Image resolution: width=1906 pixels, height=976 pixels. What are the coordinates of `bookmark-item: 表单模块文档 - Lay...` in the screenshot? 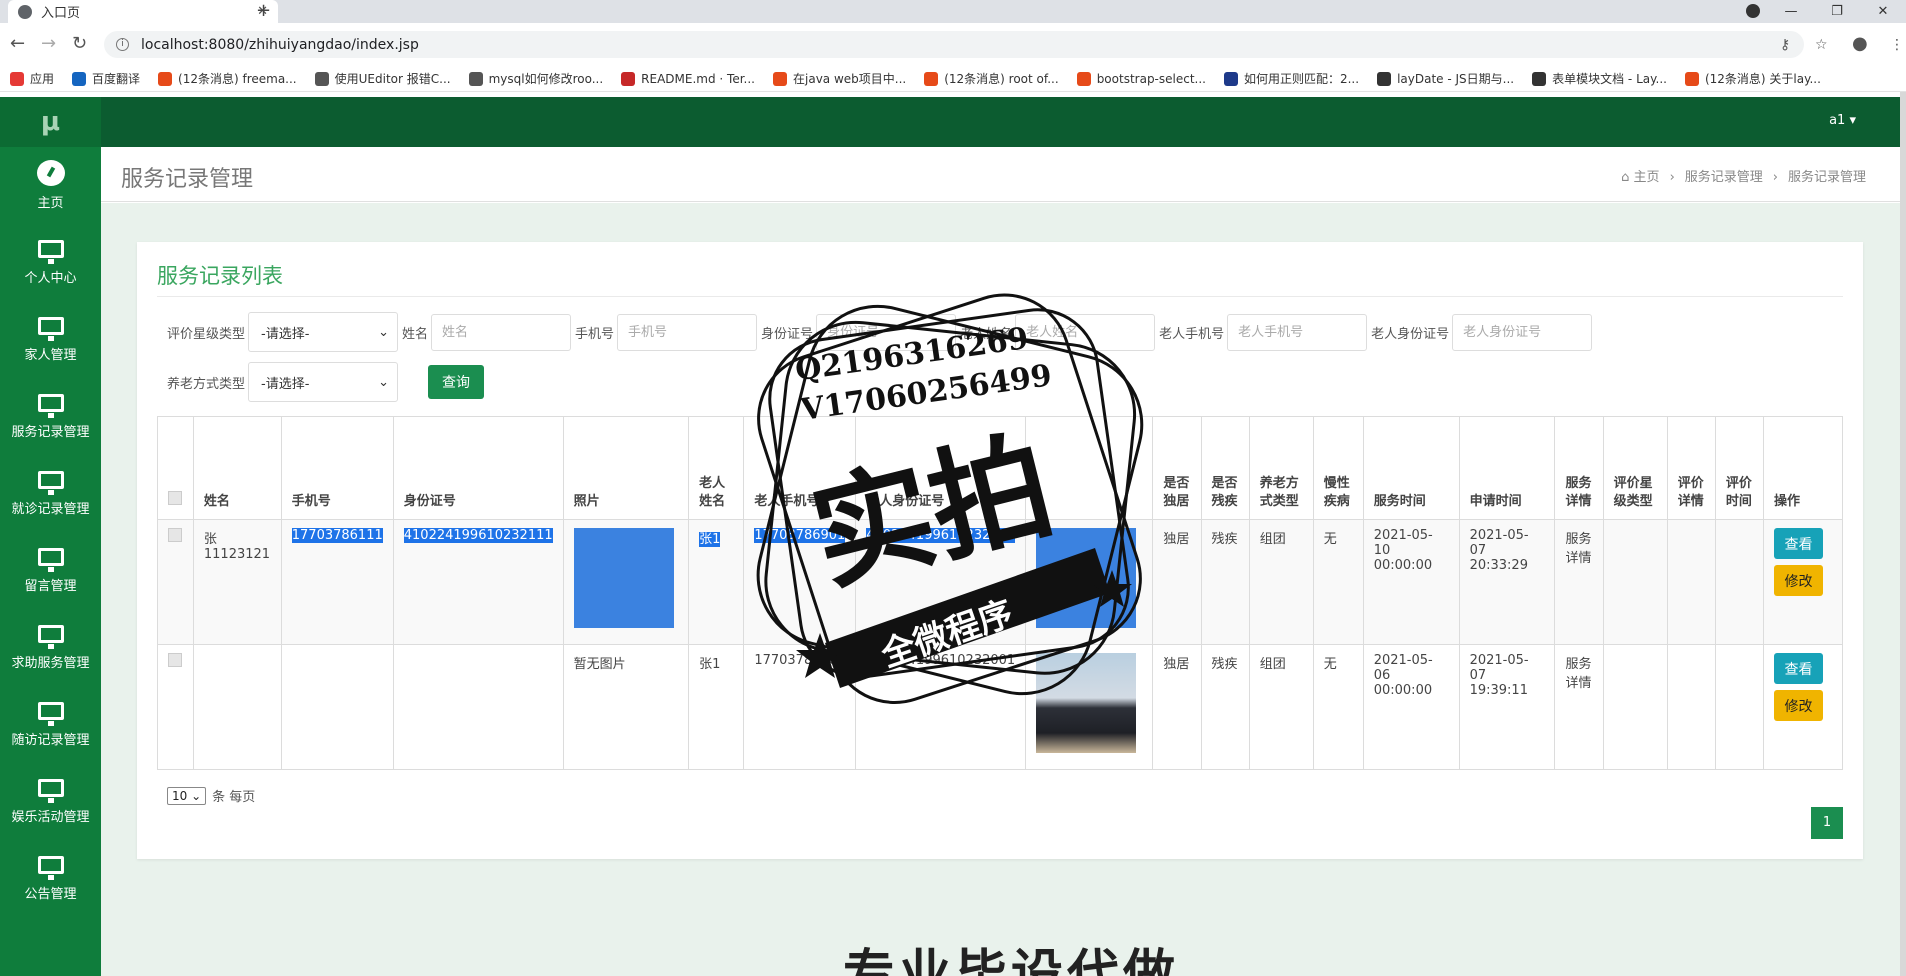 It's located at (1599, 78).